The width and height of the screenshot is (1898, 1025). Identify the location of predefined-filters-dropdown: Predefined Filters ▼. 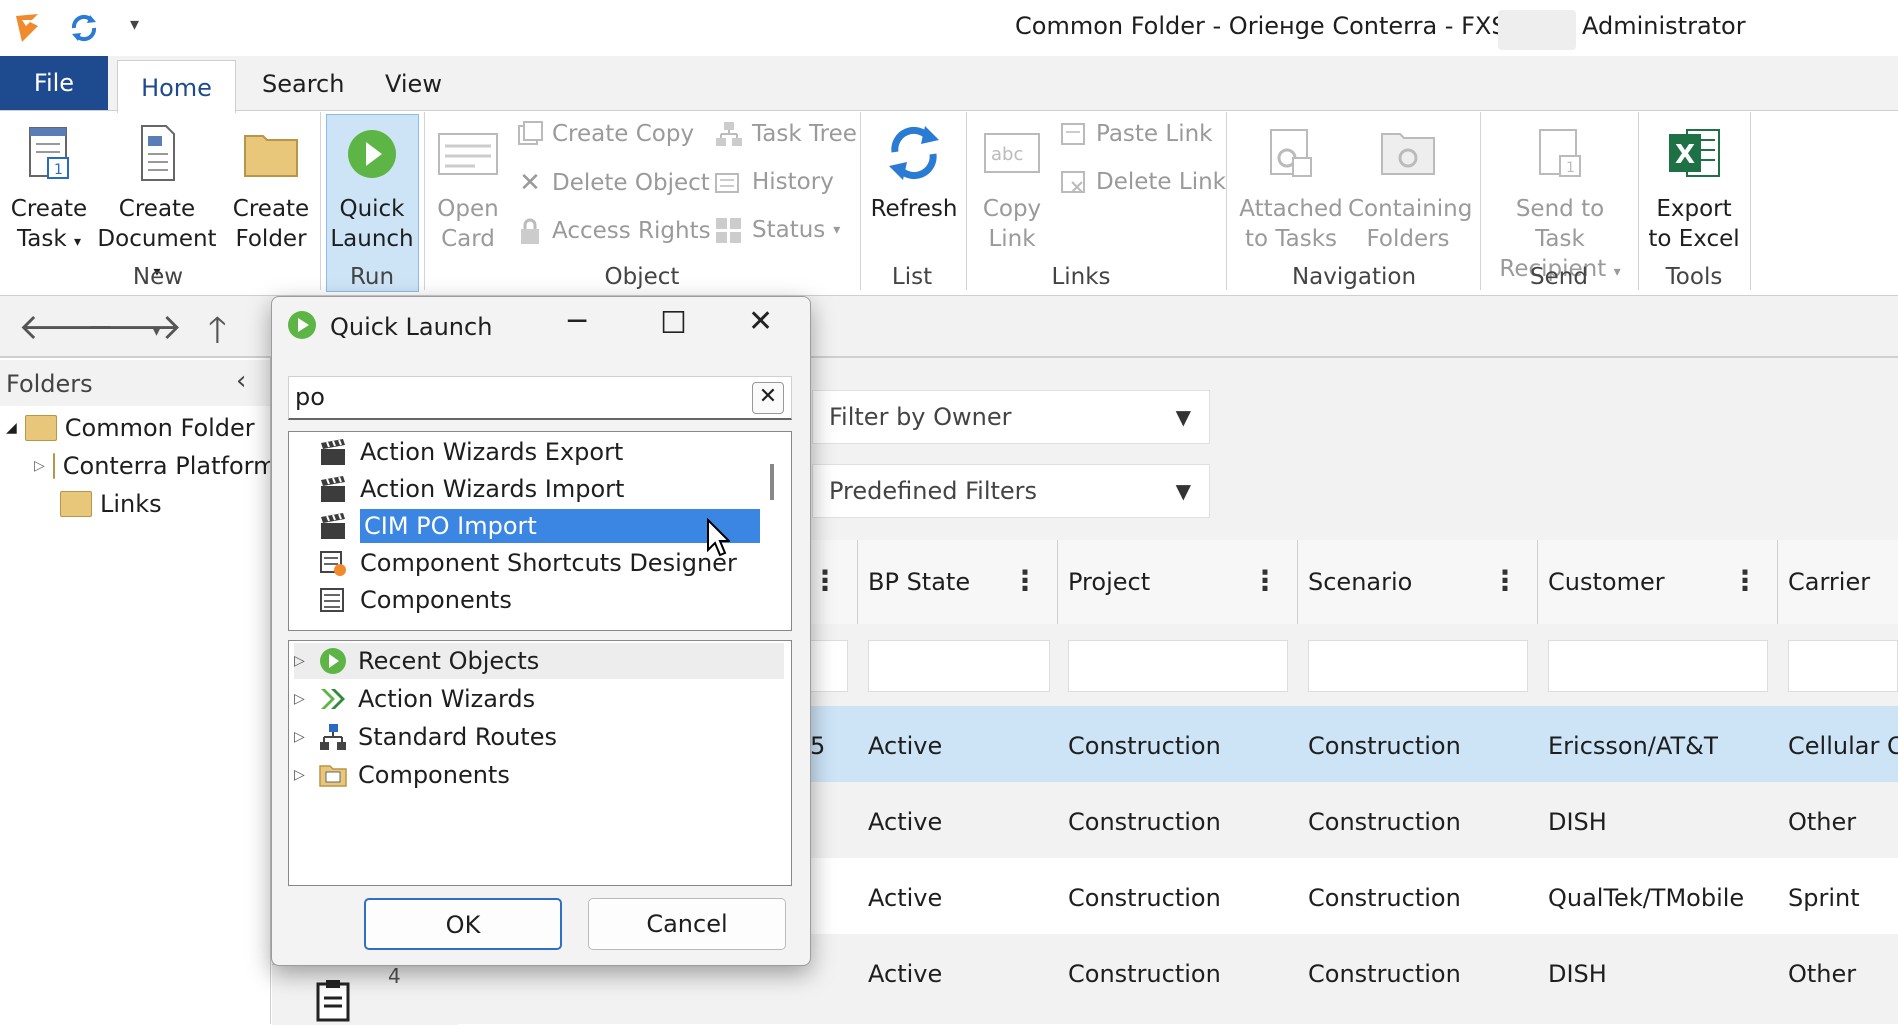
(1011, 491).